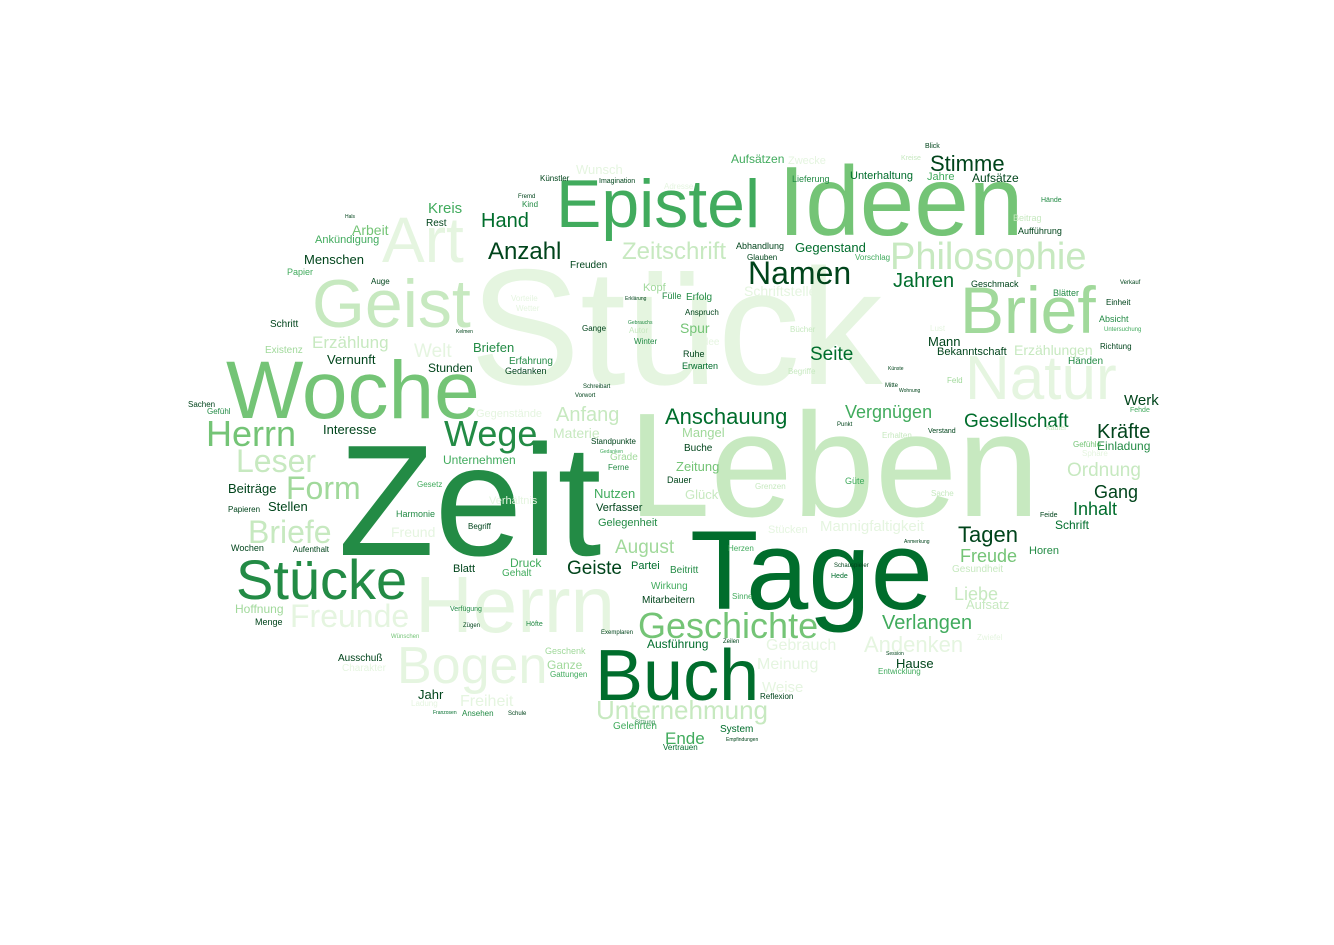 The height and width of the screenshot is (945, 1334). What do you see at coordinates (350, 217) in the screenshot?
I see `word-hals: Hals` at bounding box center [350, 217].